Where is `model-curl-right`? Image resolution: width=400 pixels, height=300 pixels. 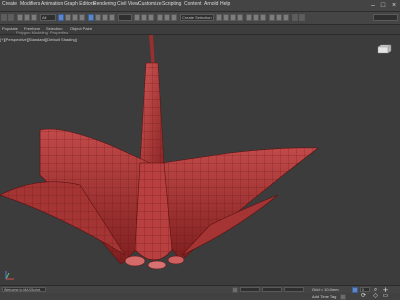
model-curl-right is located at coordinates (176, 260).